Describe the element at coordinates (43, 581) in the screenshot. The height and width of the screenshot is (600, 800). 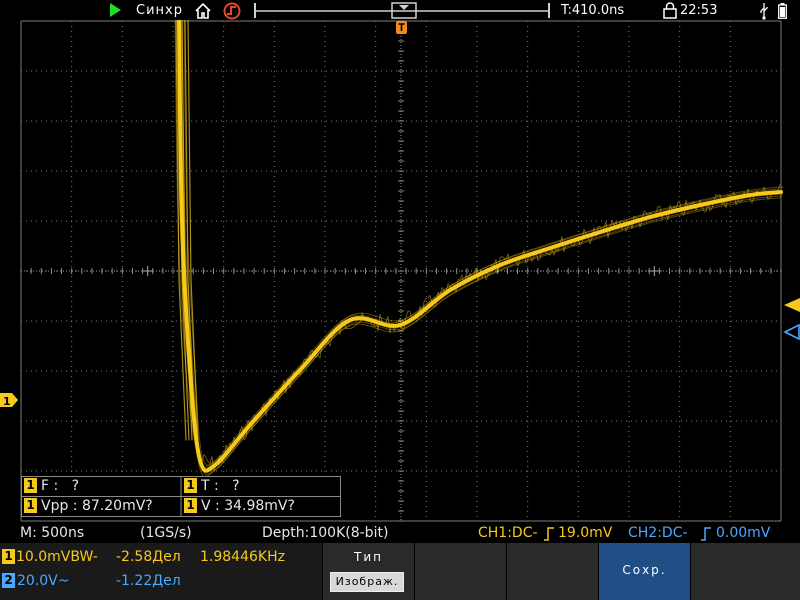
I see `ch2-scale: 20.0V~` at that location.